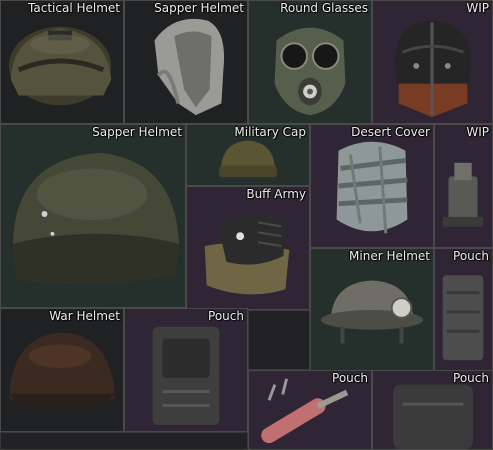 This screenshot has width=493, height=450. Describe the element at coordinates (84, 316) in the screenshot. I see `item-label: War Helmet` at that location.